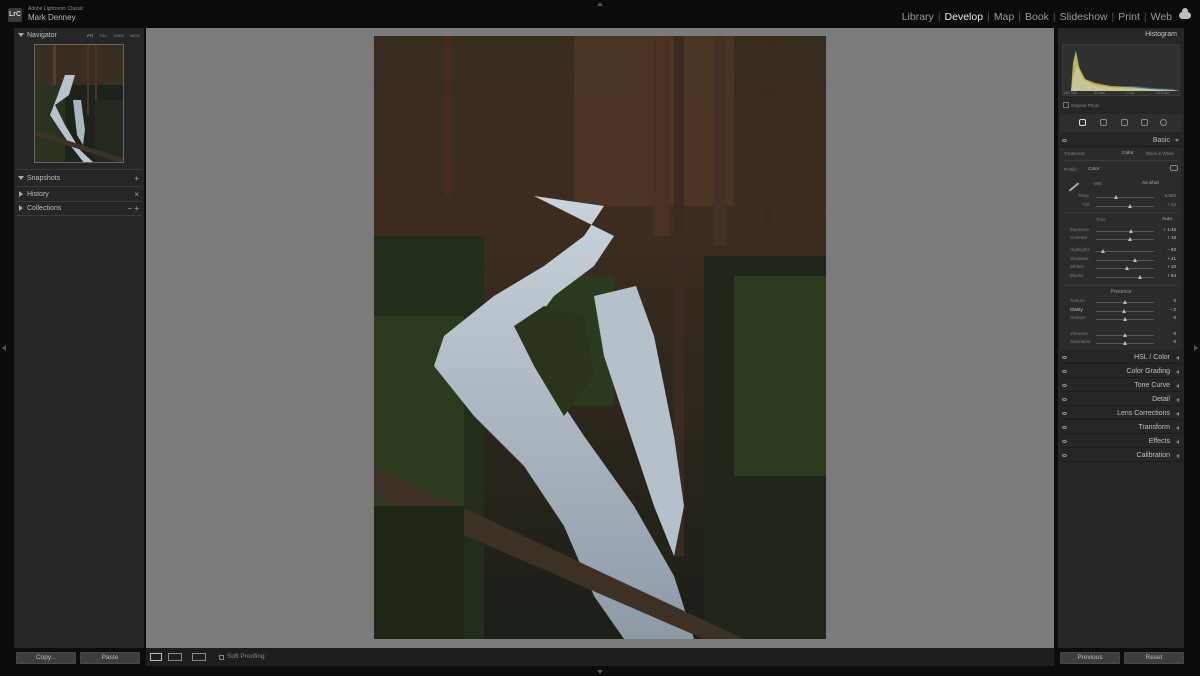 The width and height of the screenshot is (1200, 676). I want to click on contrast-slider, so click(1125, 239).